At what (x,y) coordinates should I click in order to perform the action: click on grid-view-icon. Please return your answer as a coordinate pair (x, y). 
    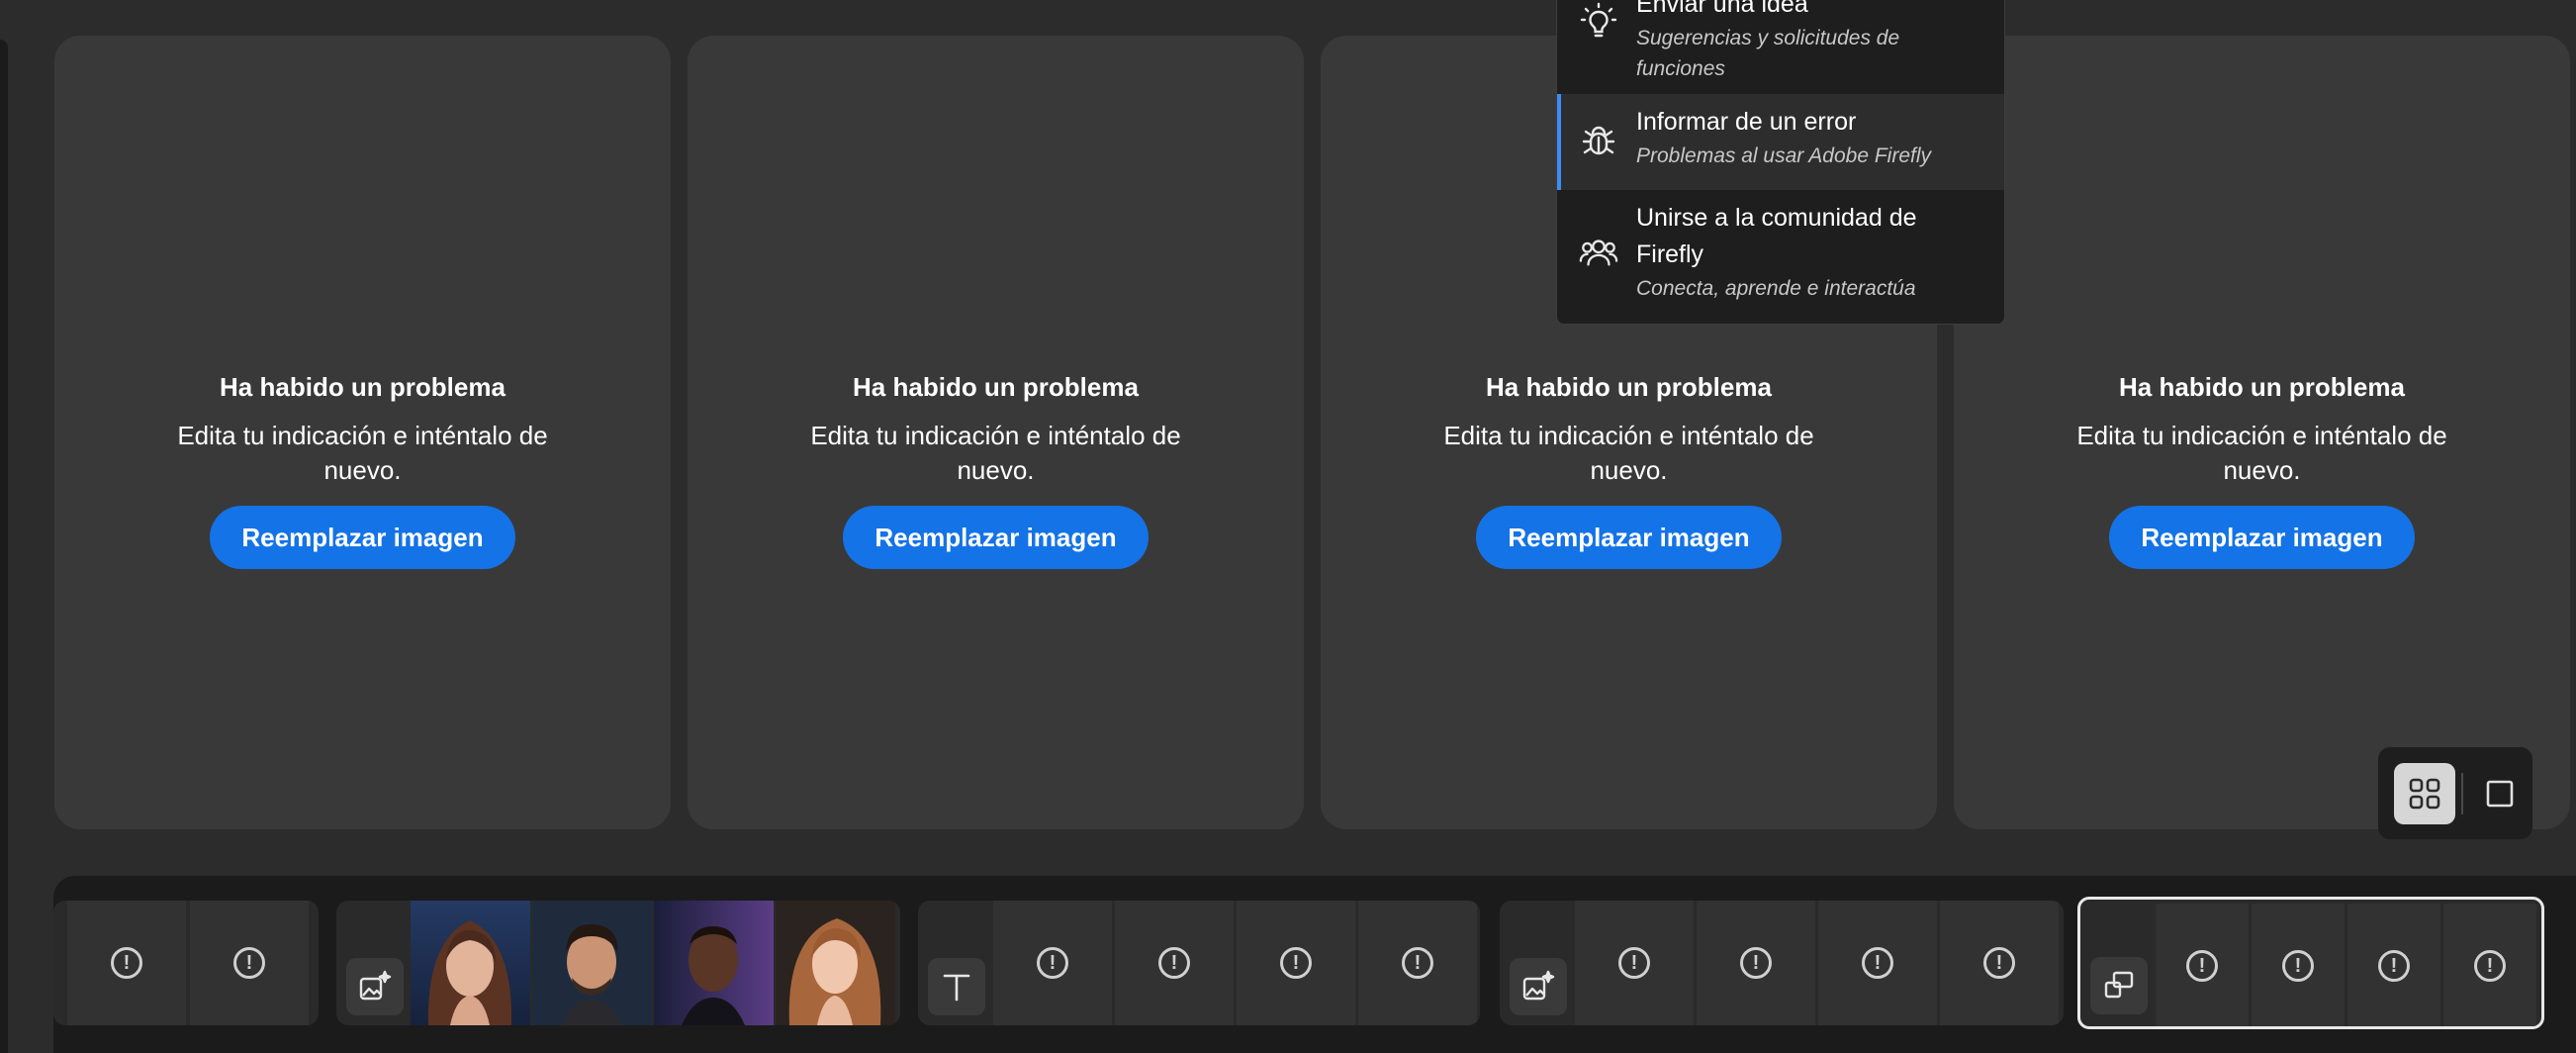
    Looking at the image, I should click on (2425, 794).